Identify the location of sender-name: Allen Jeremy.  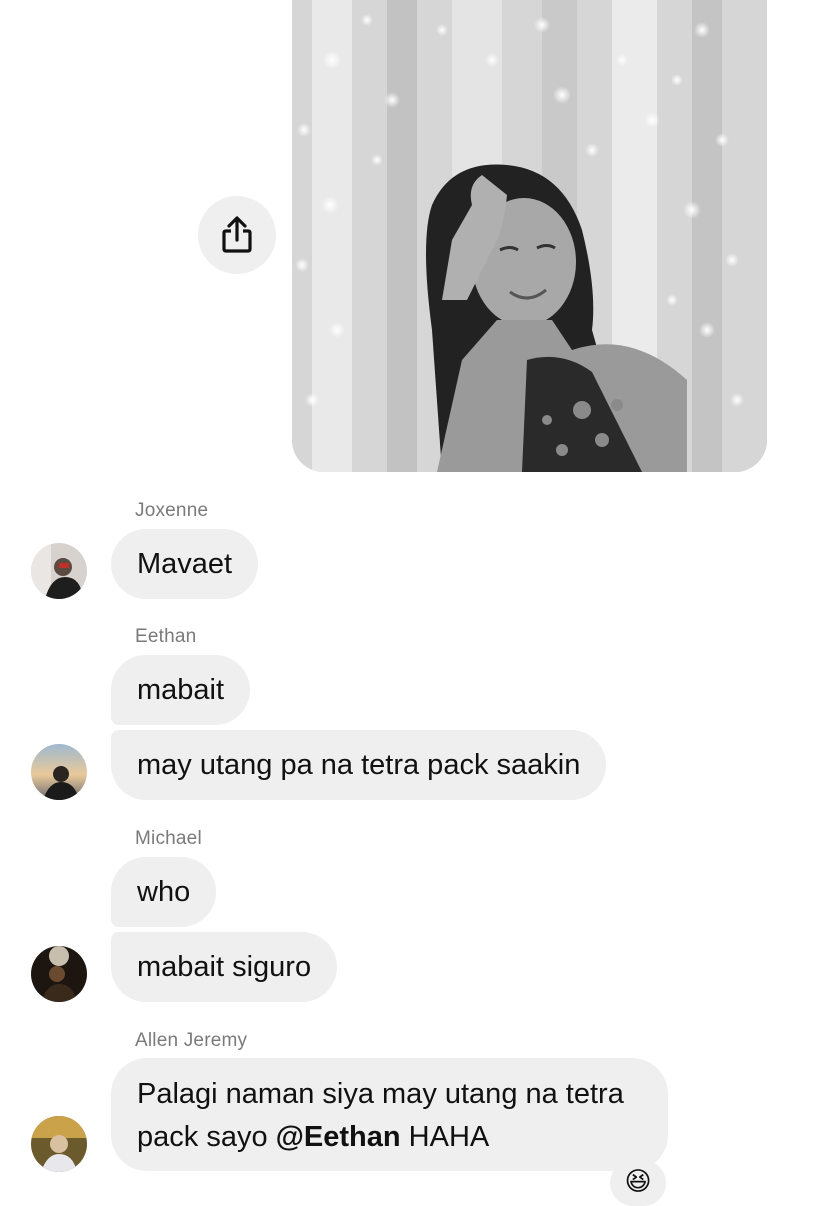
(191, 1040).